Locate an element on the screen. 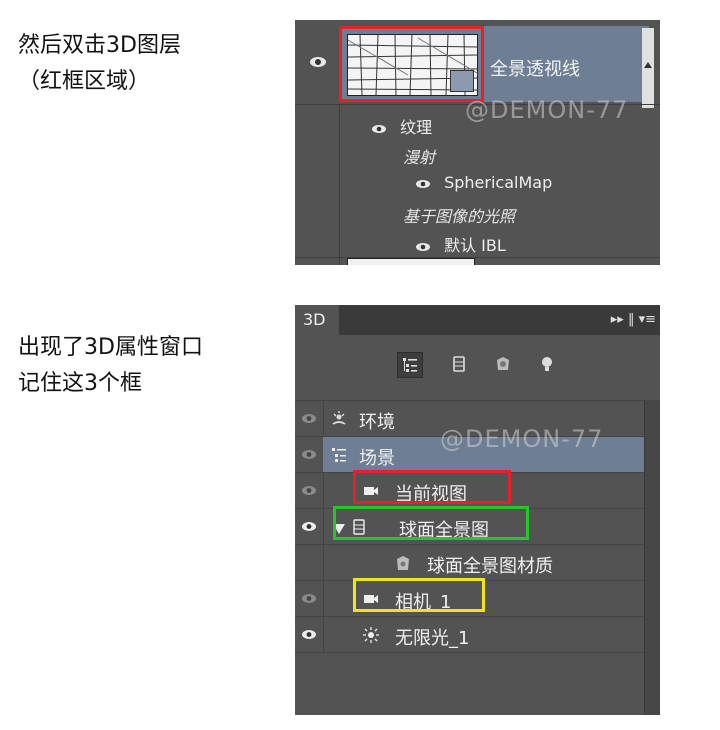  infinite-light-icon is located at coordinates (371, 635).